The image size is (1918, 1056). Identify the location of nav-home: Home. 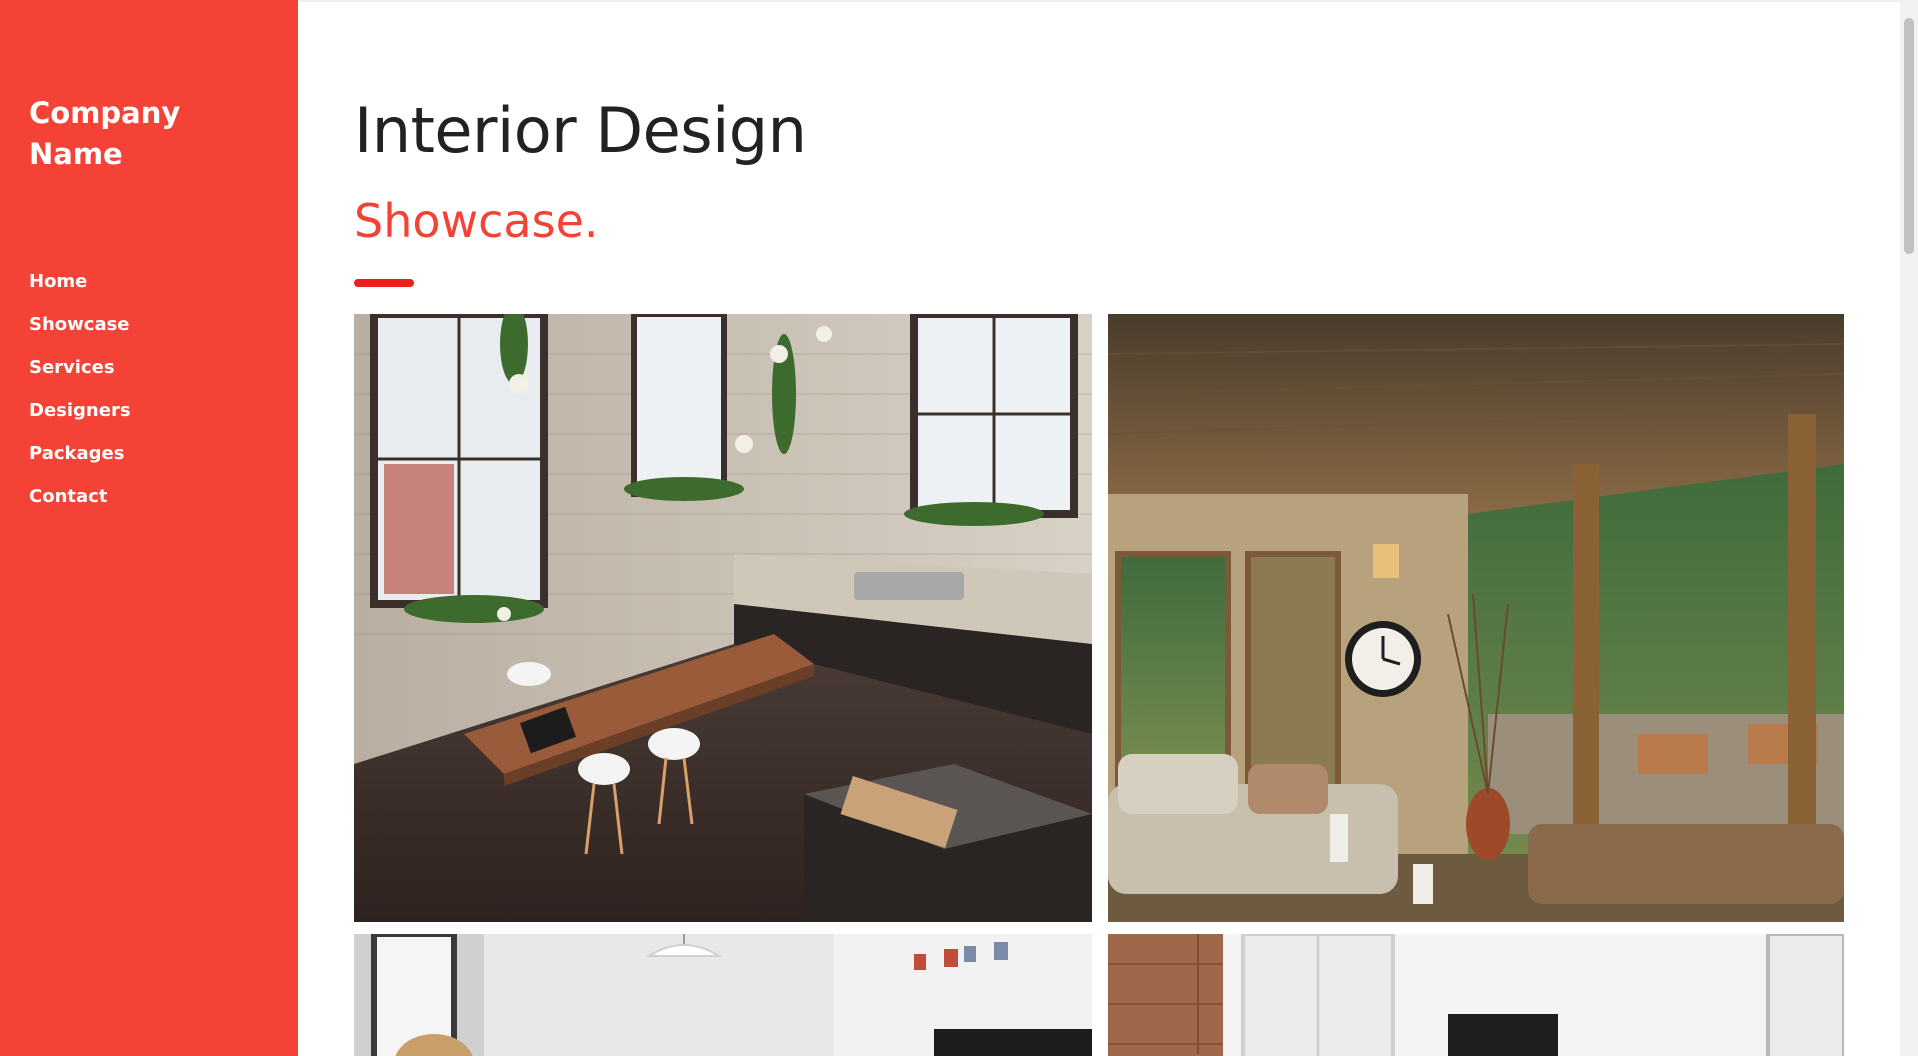
(80, 289).